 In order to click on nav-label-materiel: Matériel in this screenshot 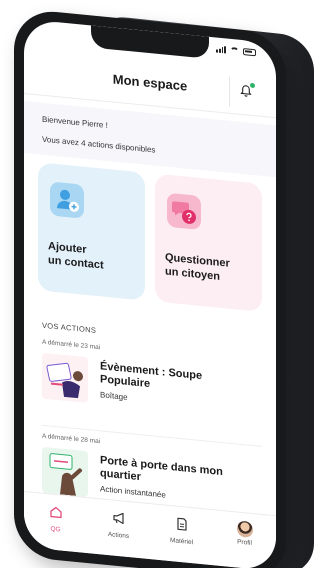, I will do `click(181, 542)`.